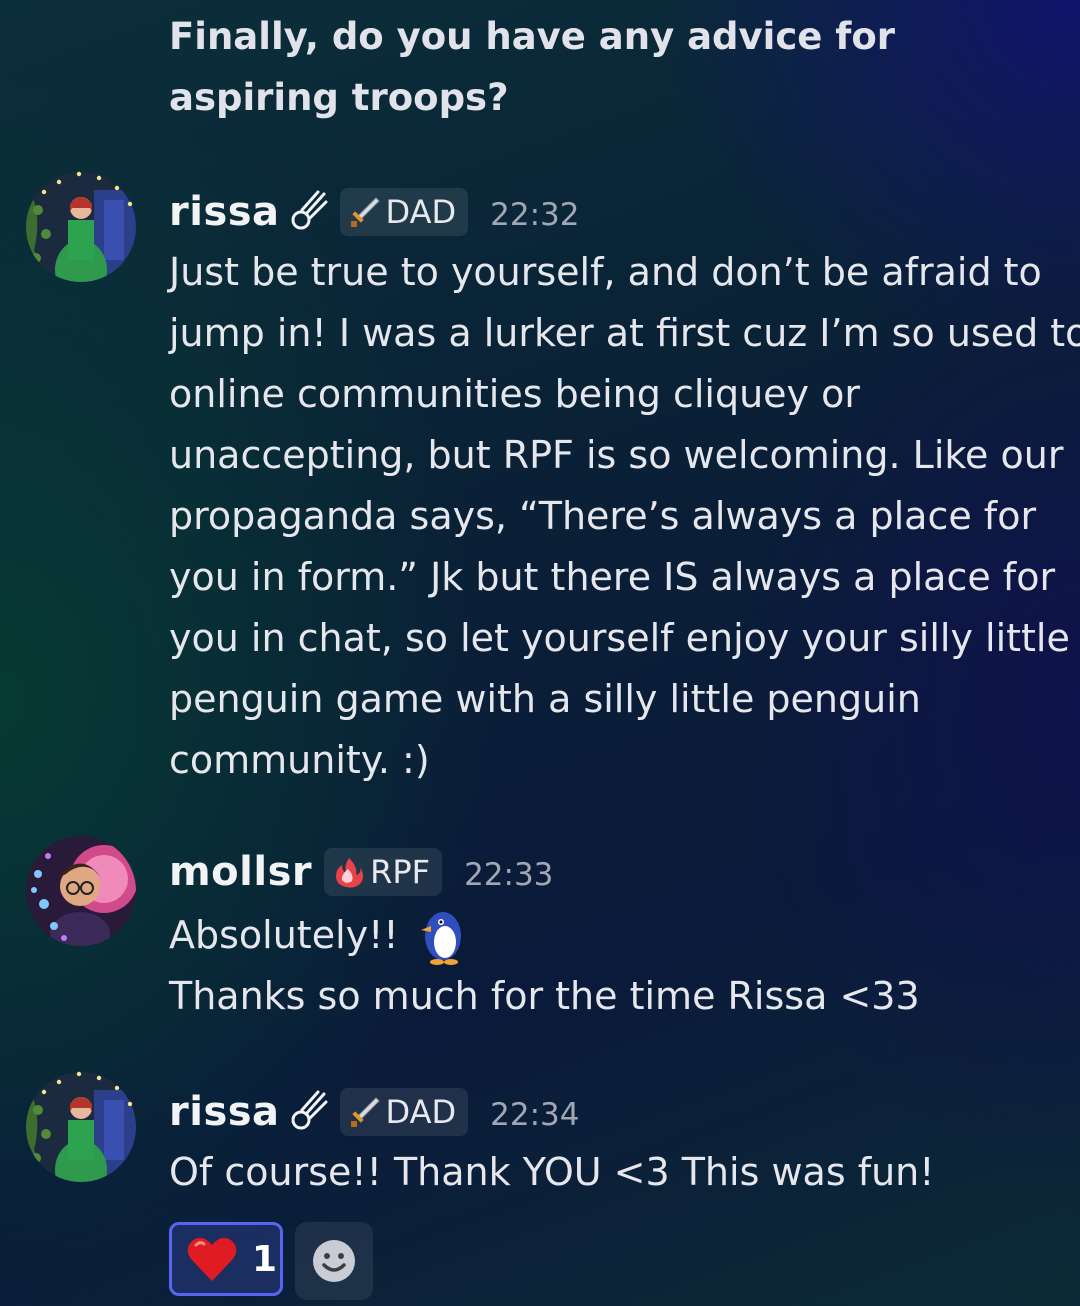 The image size is (1080, 1306). I want to click on message-header-2: mollsr RPF 22:33, so click(361, 872).